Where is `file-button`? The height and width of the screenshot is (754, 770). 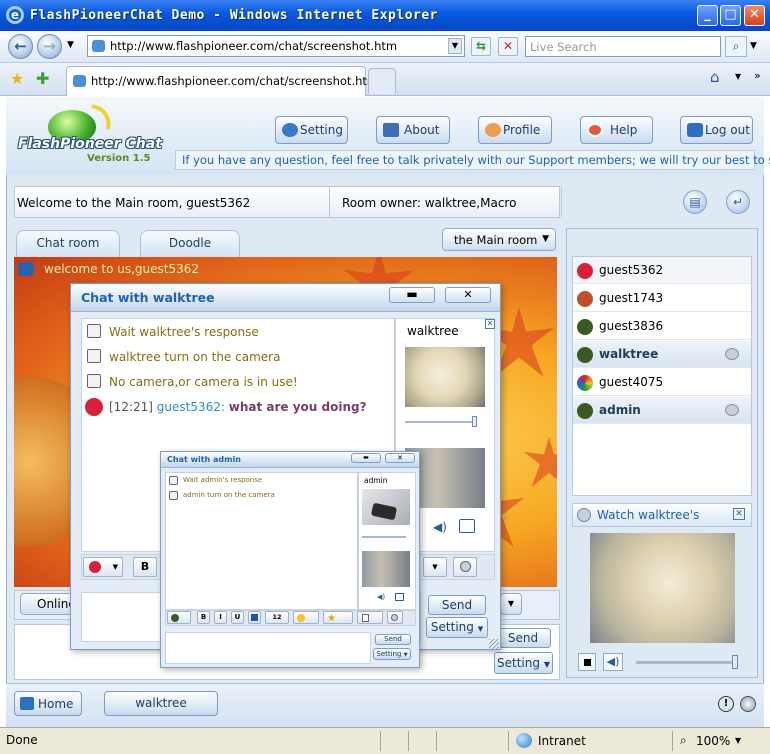
file-button is located at coordinates (370, 617).